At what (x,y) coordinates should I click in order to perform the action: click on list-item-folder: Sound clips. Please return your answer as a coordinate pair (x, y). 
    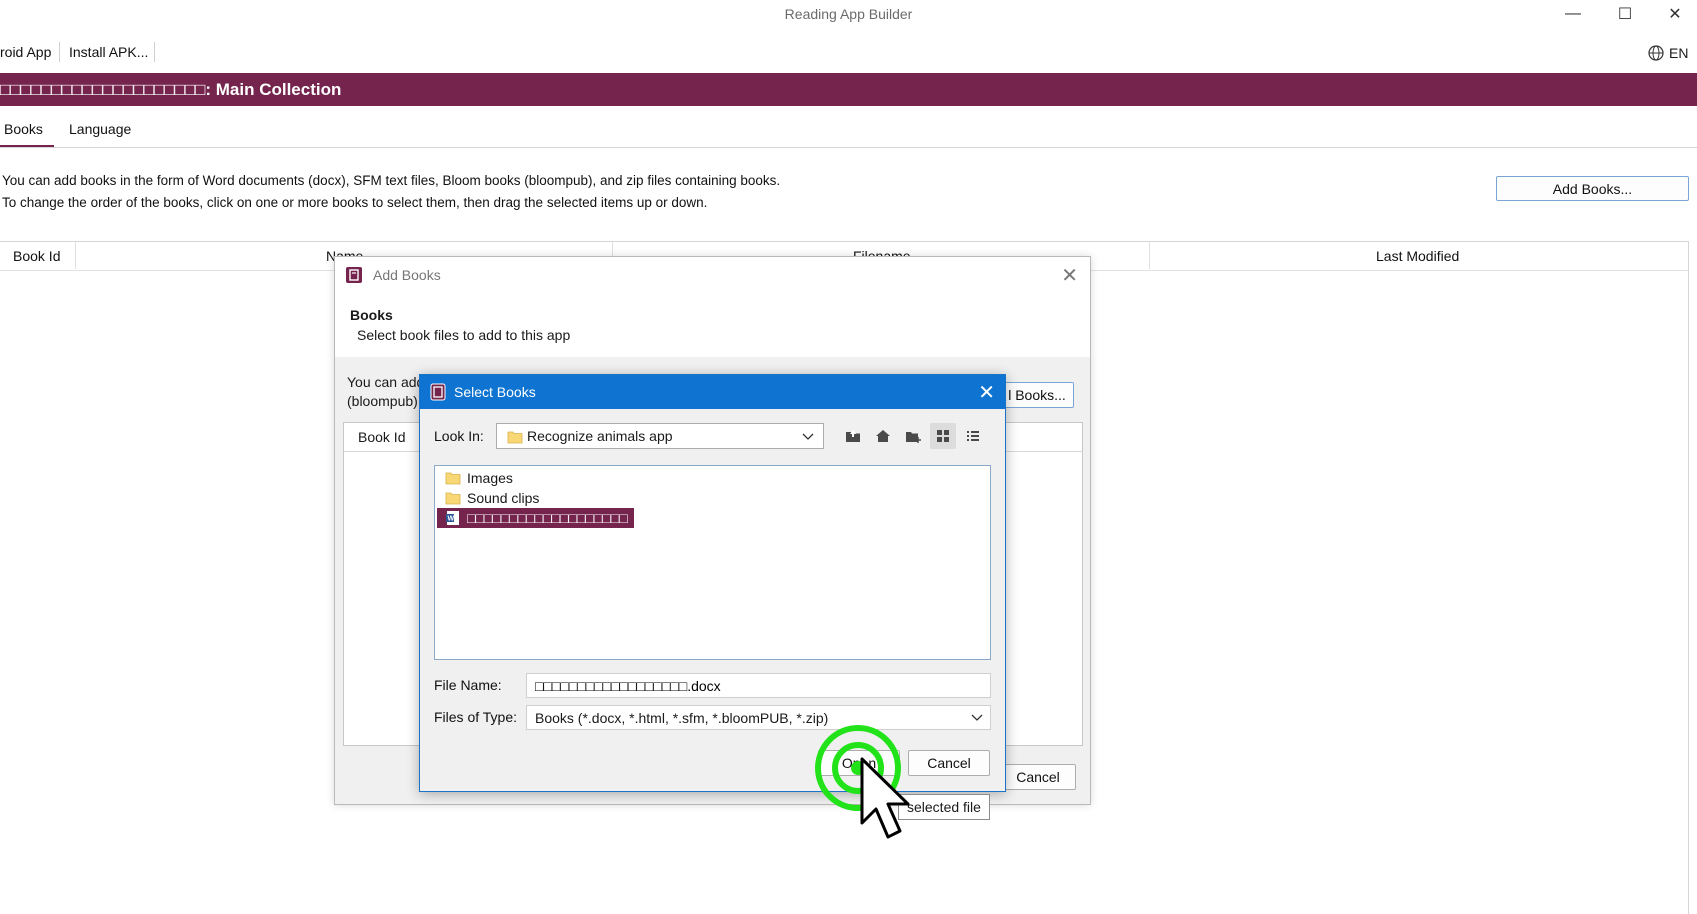
    Looking at the image, I should click on (491, 498).